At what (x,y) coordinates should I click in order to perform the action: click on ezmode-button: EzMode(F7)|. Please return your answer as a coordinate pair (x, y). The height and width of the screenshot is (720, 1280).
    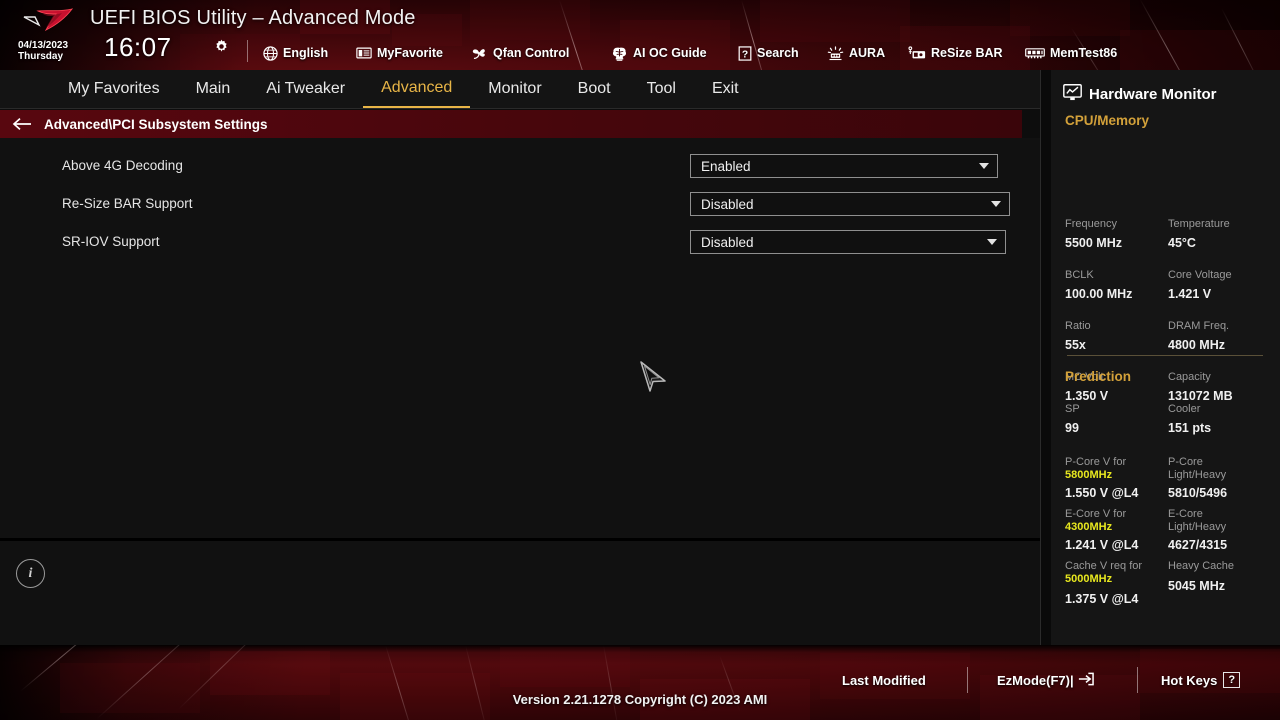
    Looking at the image, I should click on (1045, 680).